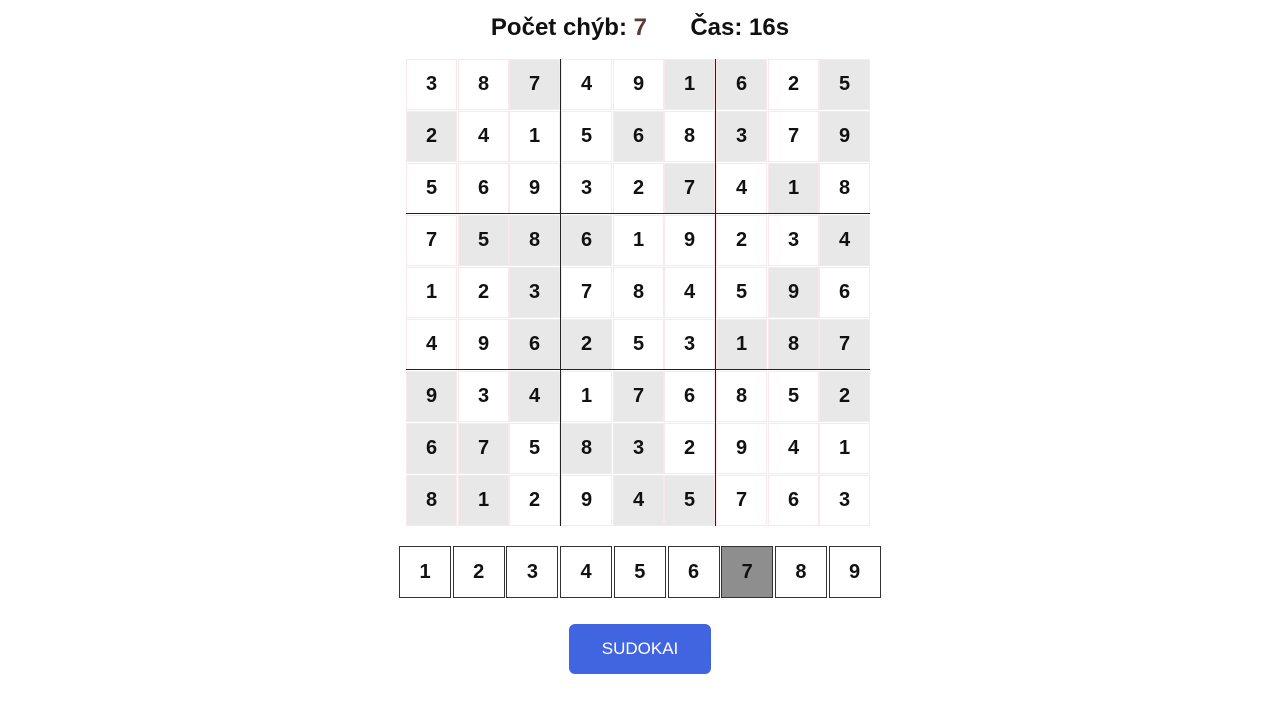 Image resolution: width=1280 pixels, height=720 pixels. I want to click on sudoku-cell-r9-c9: 3, so click(844, 500).